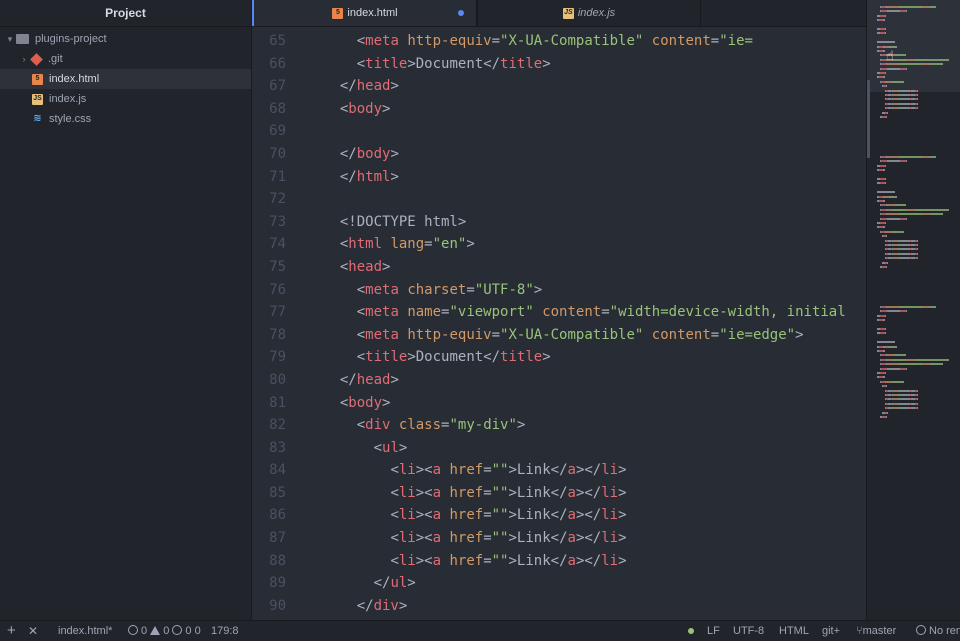  I want to click on info-icon, so click(177, 630).